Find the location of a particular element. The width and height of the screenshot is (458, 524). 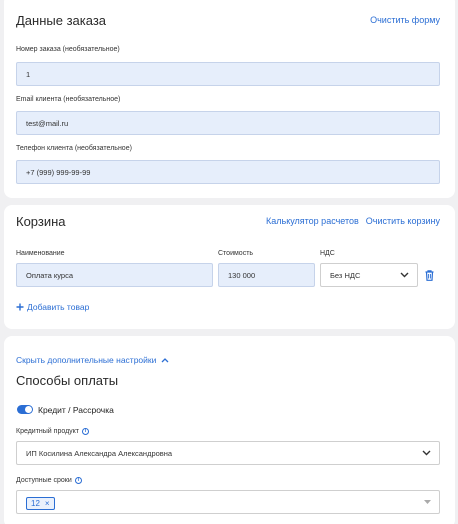

add-item-label: Добавить товар is located at coordinates (58, 307).